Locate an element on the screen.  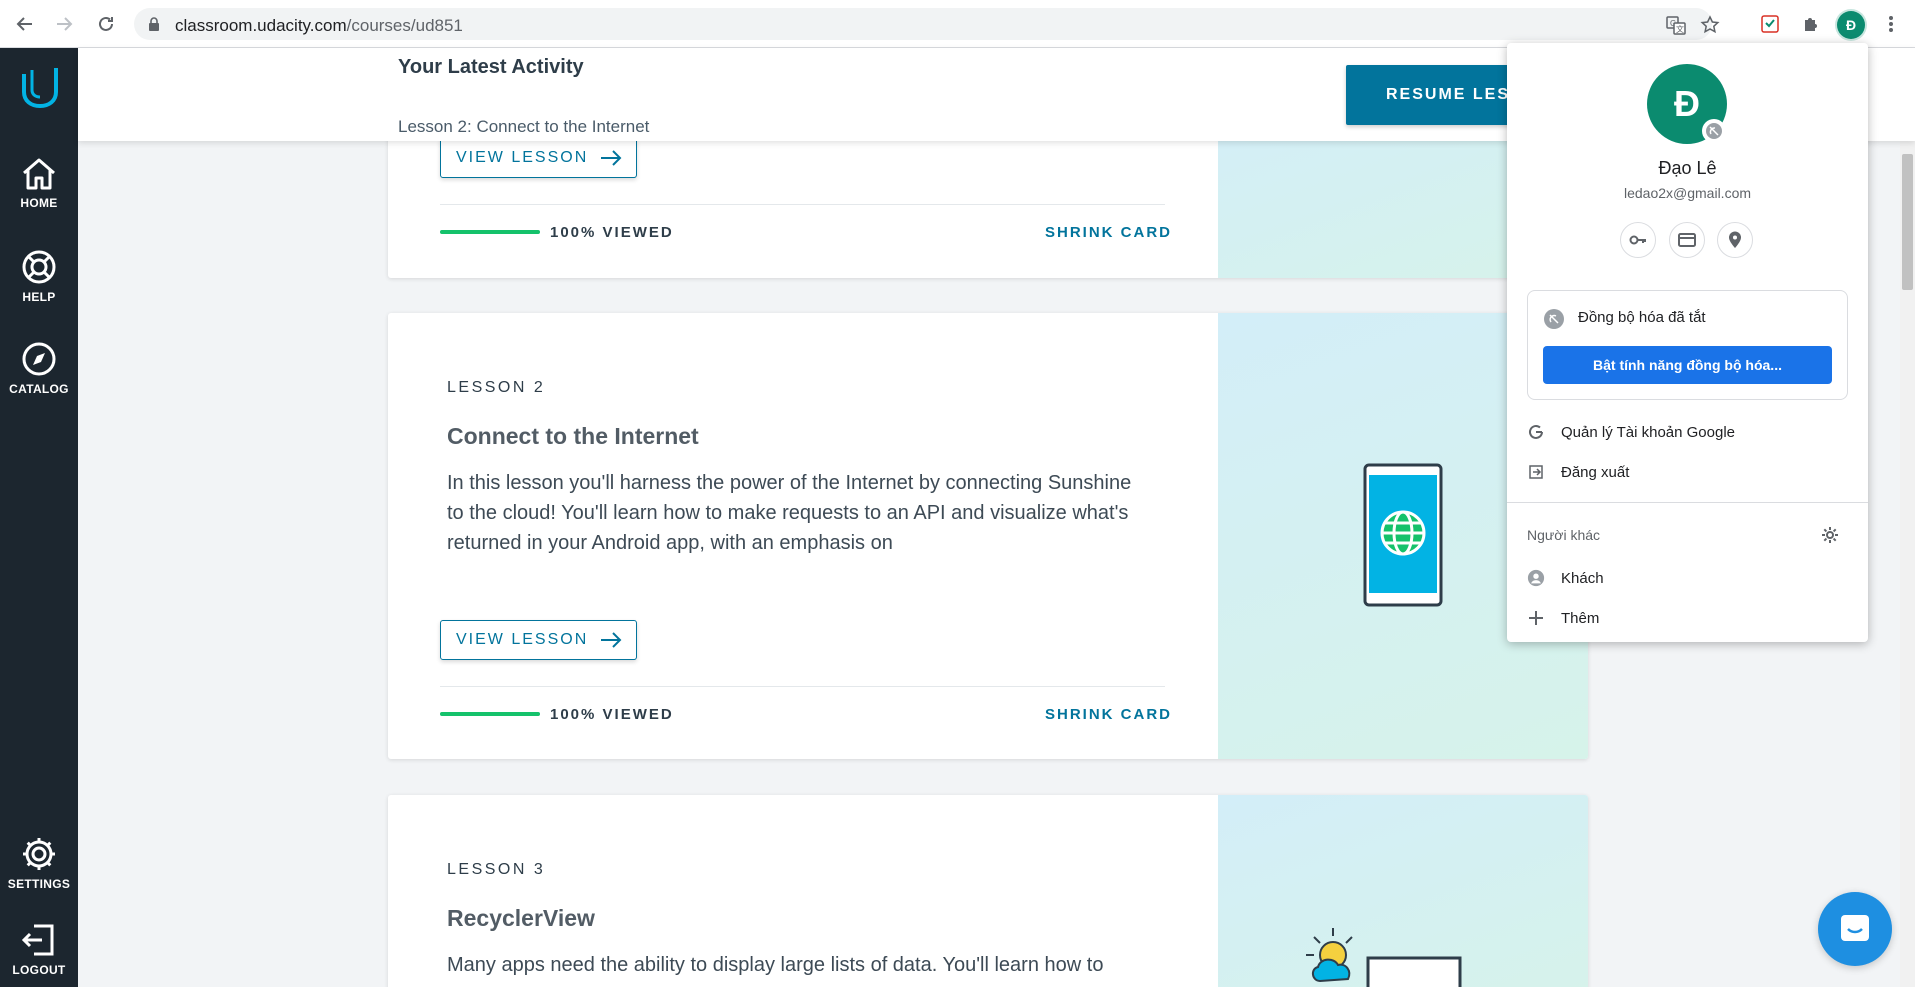
lifebuoy-icon is located at coordinates (39, 267).